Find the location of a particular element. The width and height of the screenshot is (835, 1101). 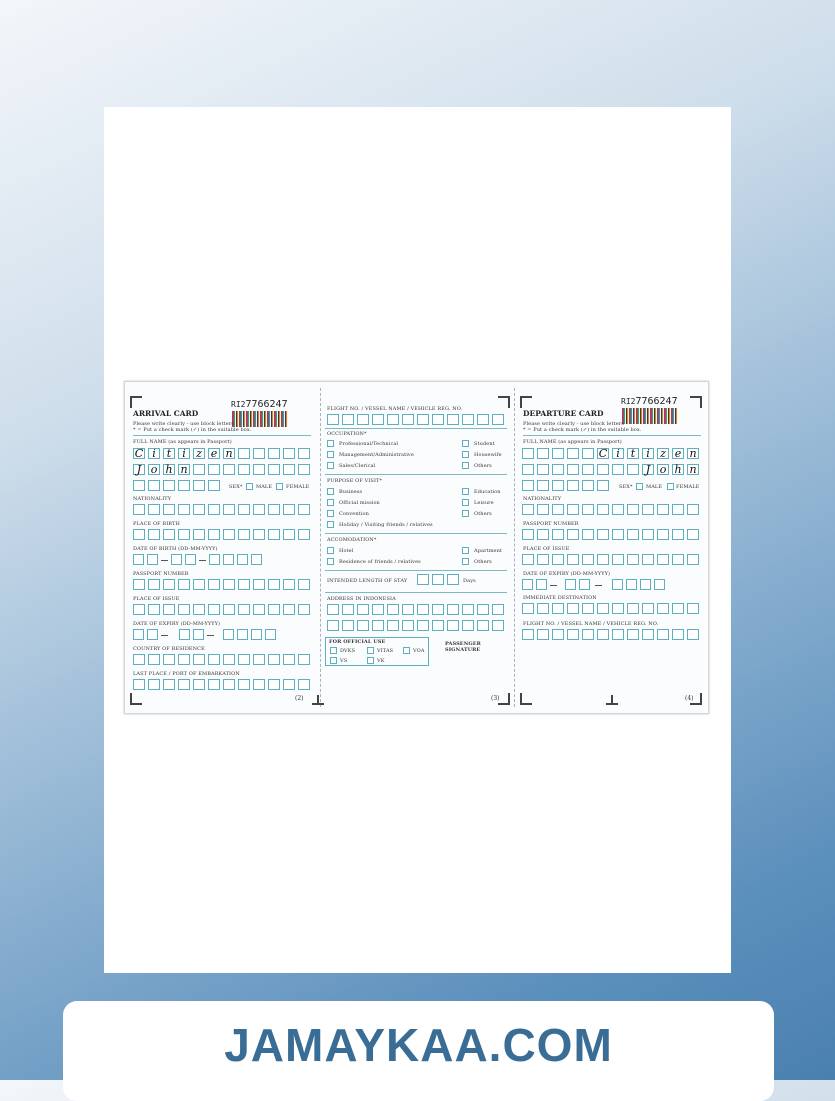

vs-checkbox is located at coordinates (333, 660).